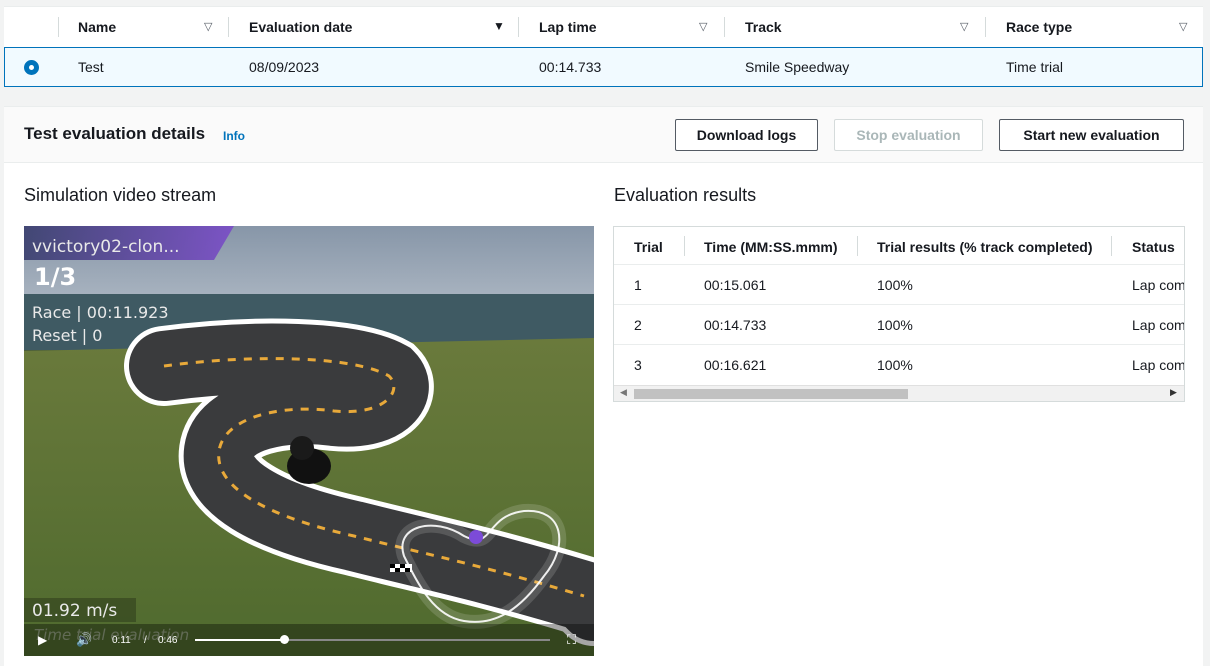 Image resolution: width=1210 pixels, height=666 pixels. What do you see at coordinates (771, 394) in the screenshot?
I see `scrollbar-thumb` at bounding box center [771, 394].